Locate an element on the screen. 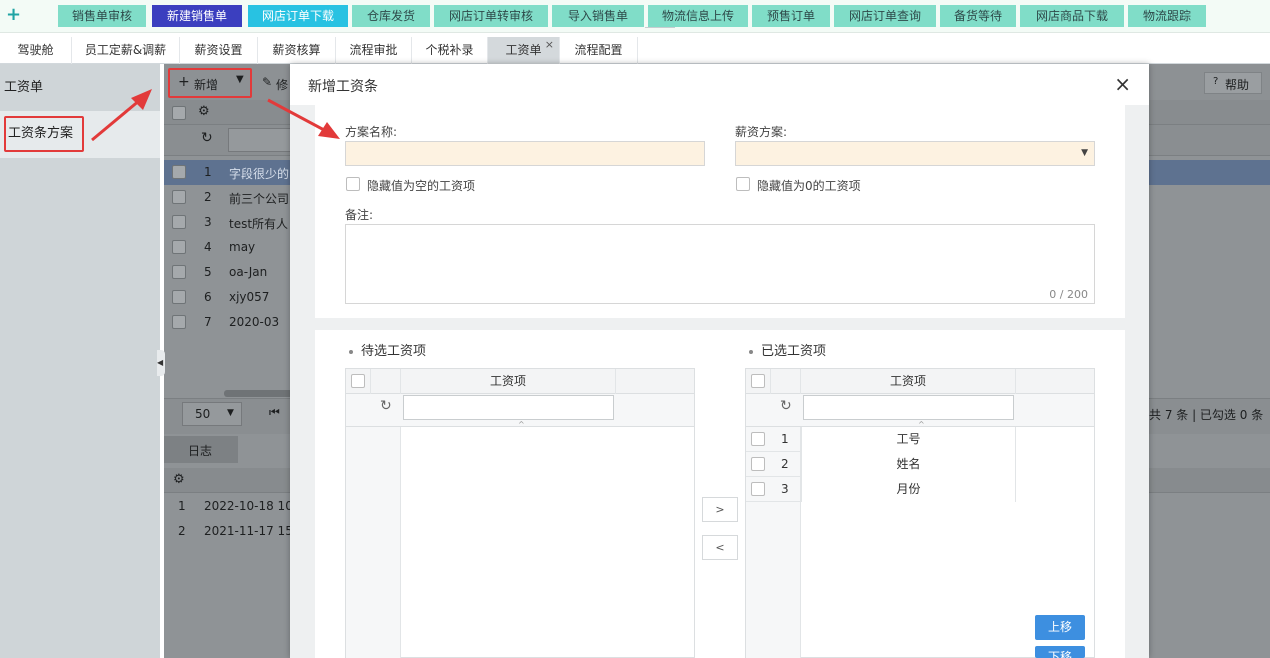  available-filter-row: ↻ ^ is located at coordinates (520, 411).